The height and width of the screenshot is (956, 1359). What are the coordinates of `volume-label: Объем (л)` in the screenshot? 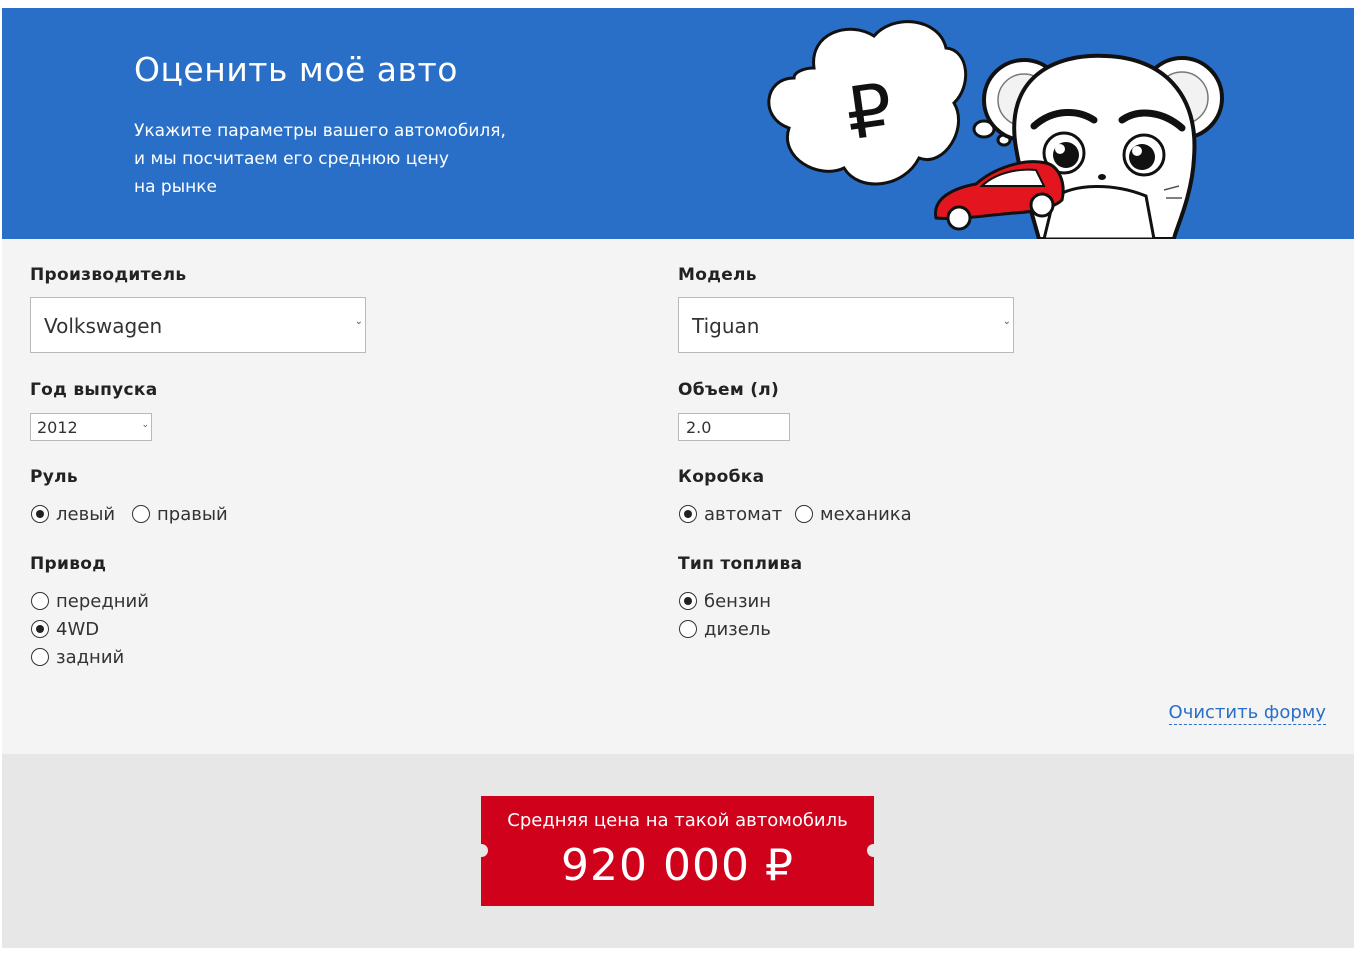 It's located at (729, 390).